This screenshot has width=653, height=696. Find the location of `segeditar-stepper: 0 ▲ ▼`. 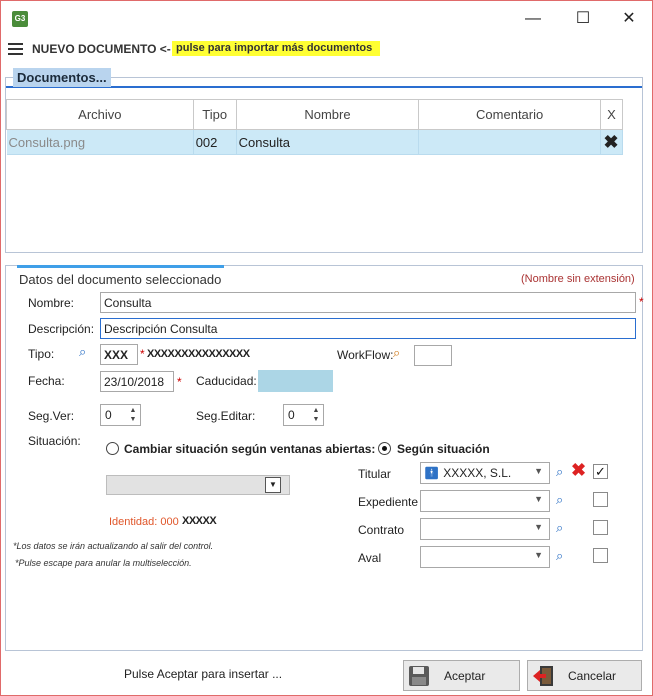

segeditar-stepper: 0 ▲ ▼ is located at coordinates (303, 415).